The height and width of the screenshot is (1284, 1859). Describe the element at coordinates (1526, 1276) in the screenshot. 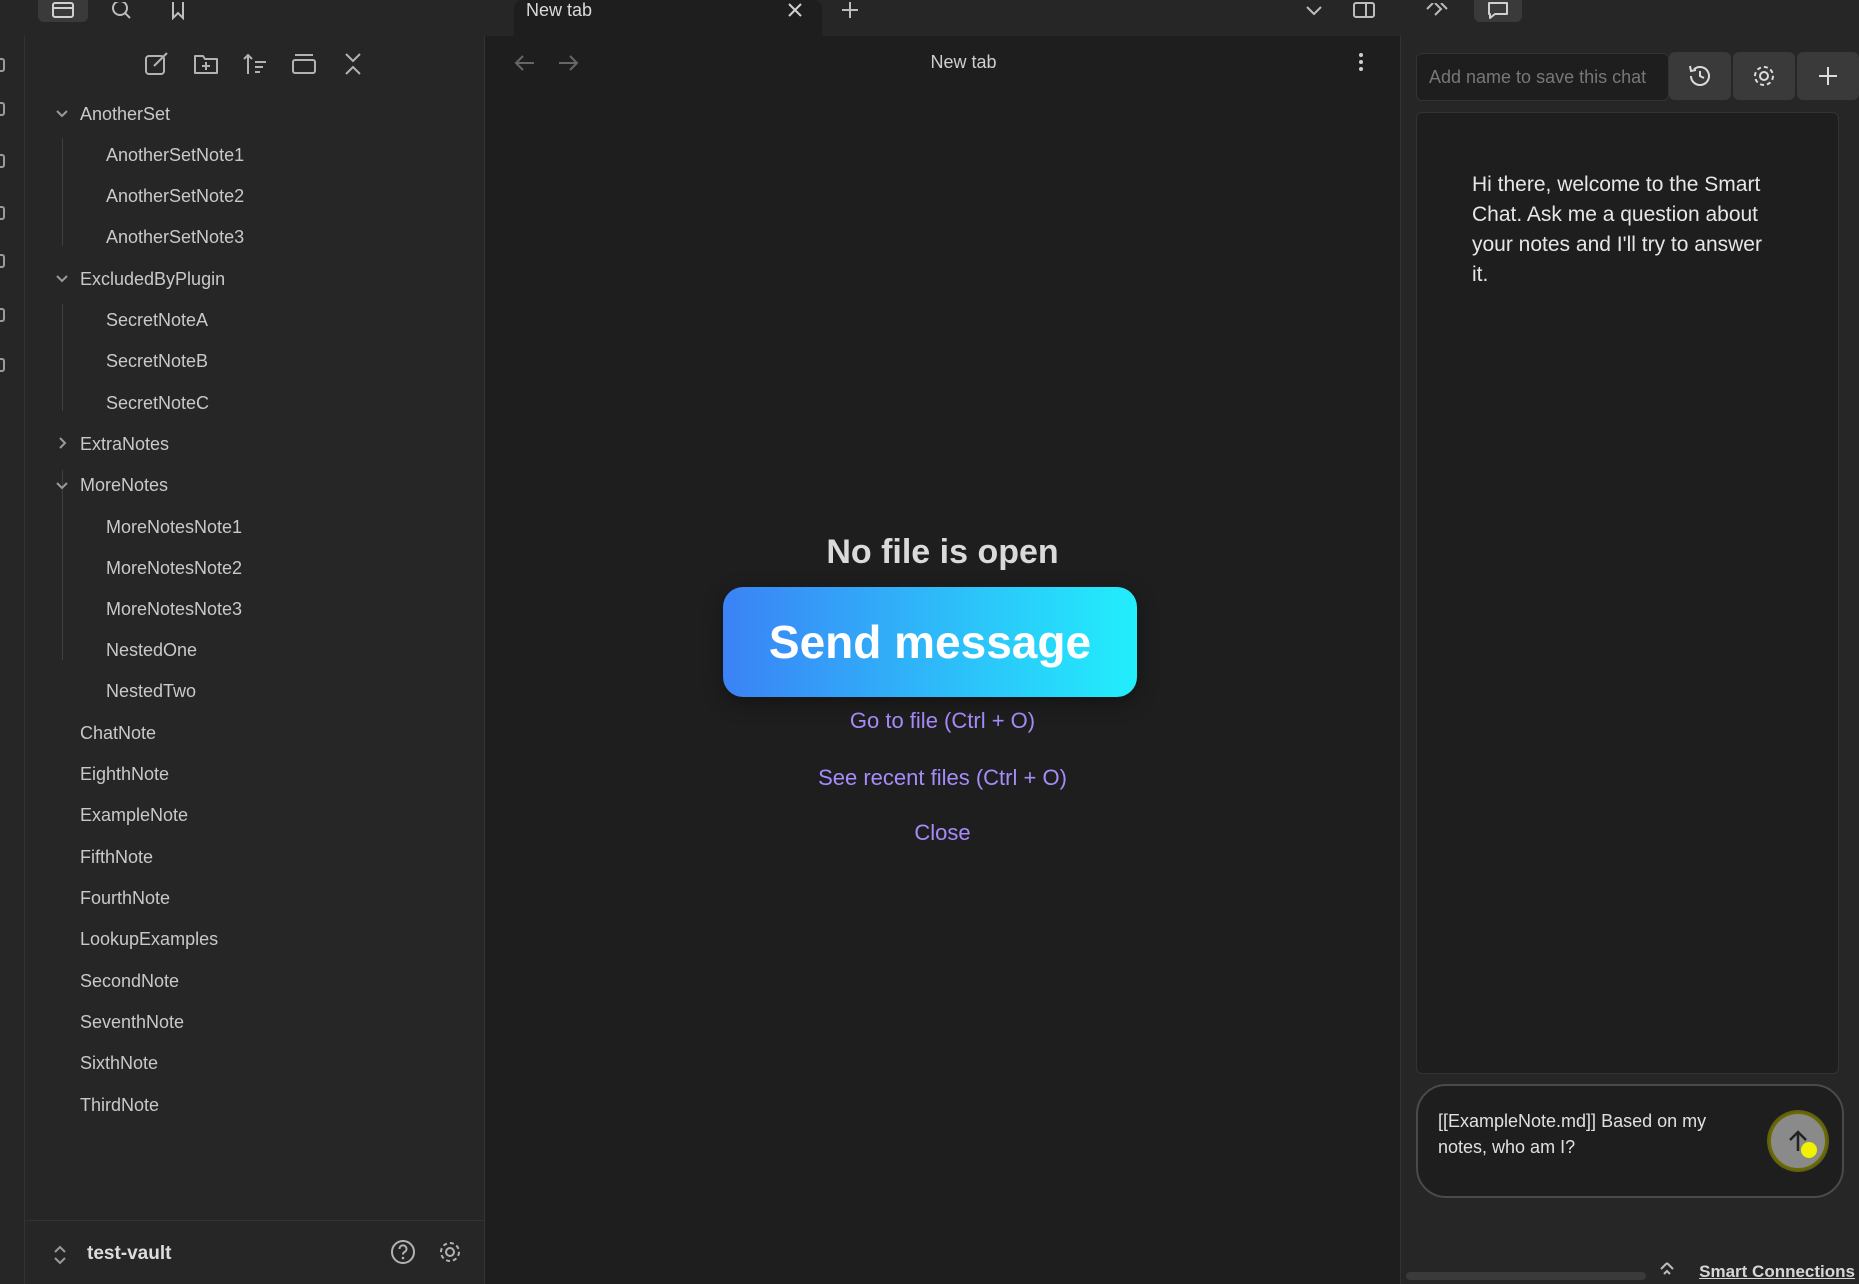

I see `horizontal-scrollbar` at that location.